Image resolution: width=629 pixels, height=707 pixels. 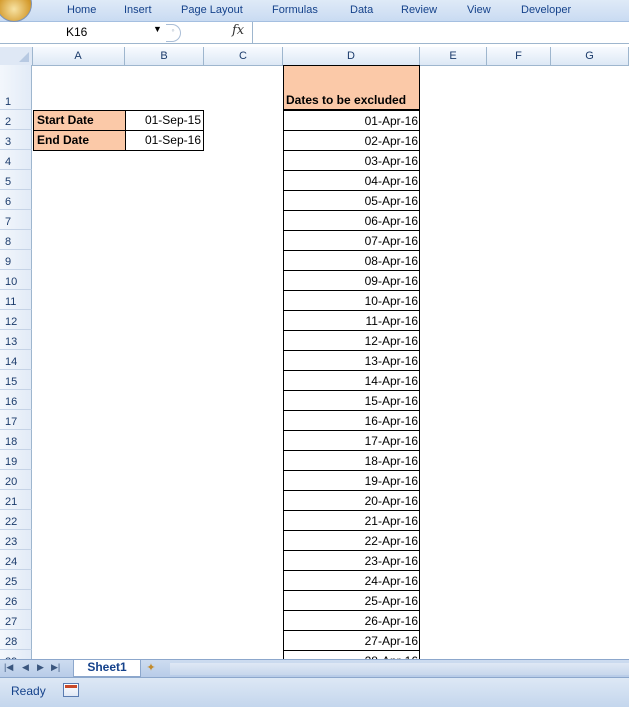 What do you see at coordinates (351, 540) in the screenshot?
I see `date-cell: 22-Apr-16` at bounding box center [351, 540].